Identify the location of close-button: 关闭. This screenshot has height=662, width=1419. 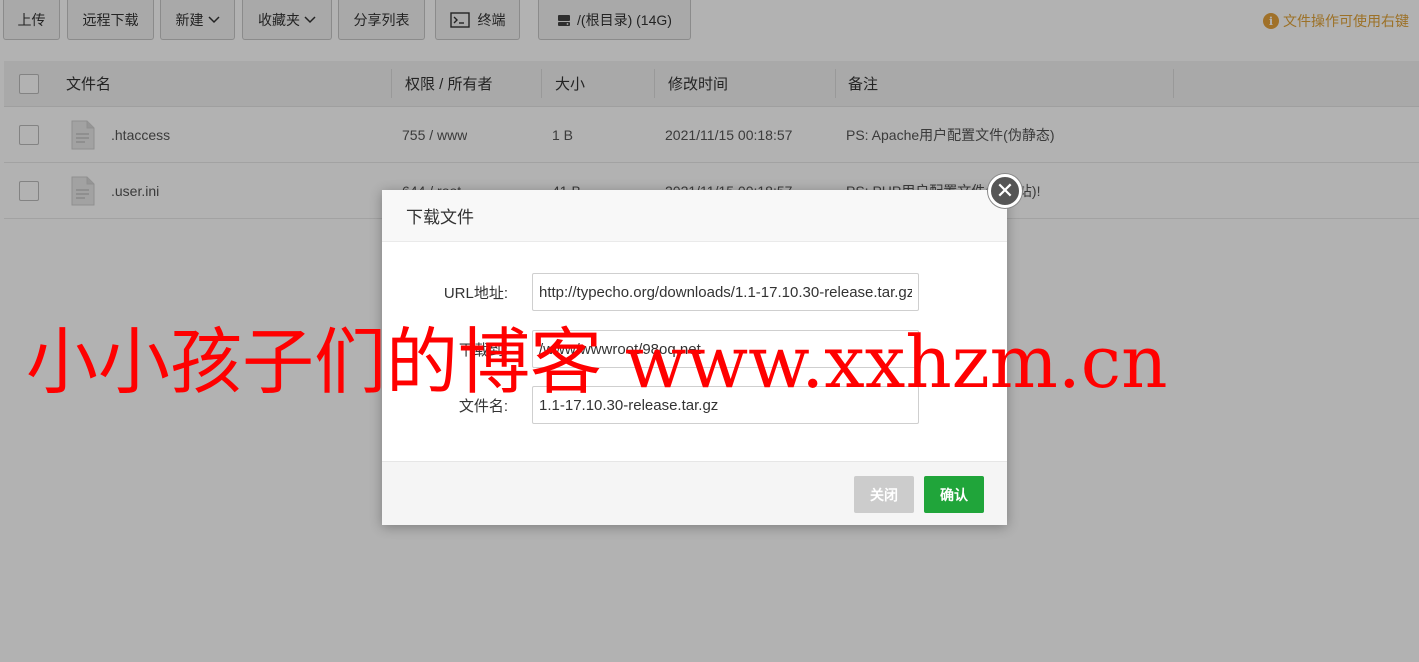
(884, 494).